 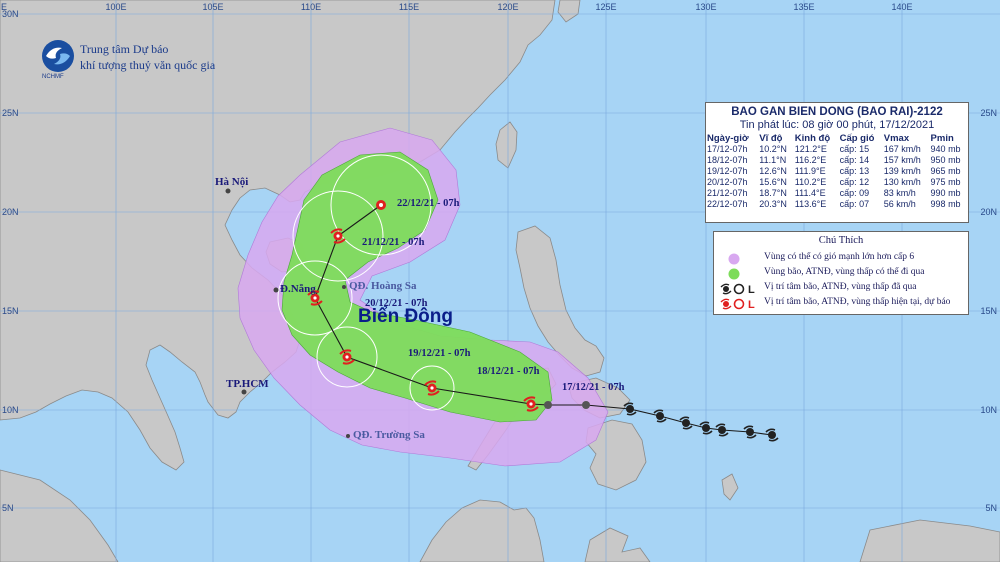 What do you see at coordinates (810, 171) in the screenshot?
I see `cell: 111.9°E` at bounding box center [810, 171].